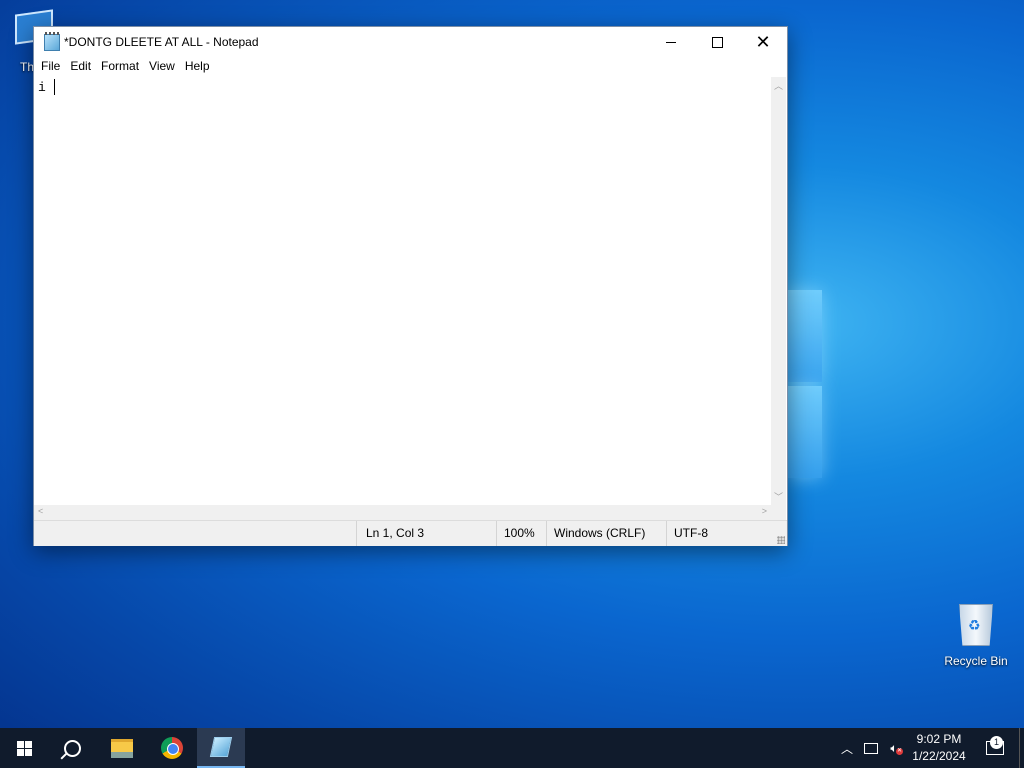  I want to click on scroll-right-icon: >, so click(764, 511).